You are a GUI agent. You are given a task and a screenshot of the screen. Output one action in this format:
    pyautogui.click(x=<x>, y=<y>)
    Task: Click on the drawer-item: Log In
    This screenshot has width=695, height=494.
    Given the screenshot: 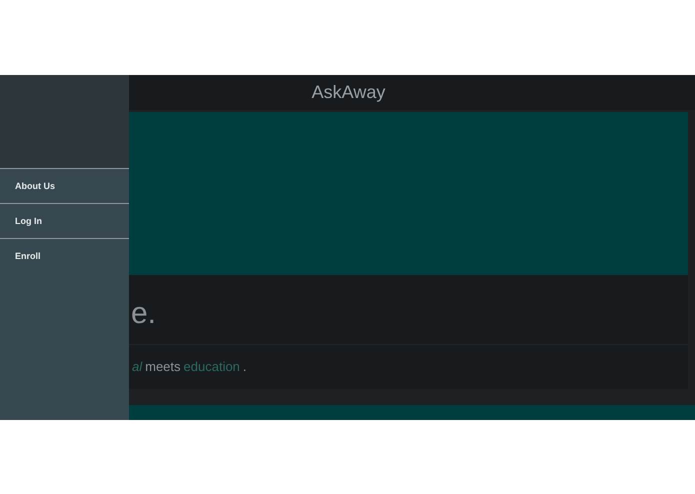 What is the action you would take?
    pyautogui.click(x=64, y=220)
    